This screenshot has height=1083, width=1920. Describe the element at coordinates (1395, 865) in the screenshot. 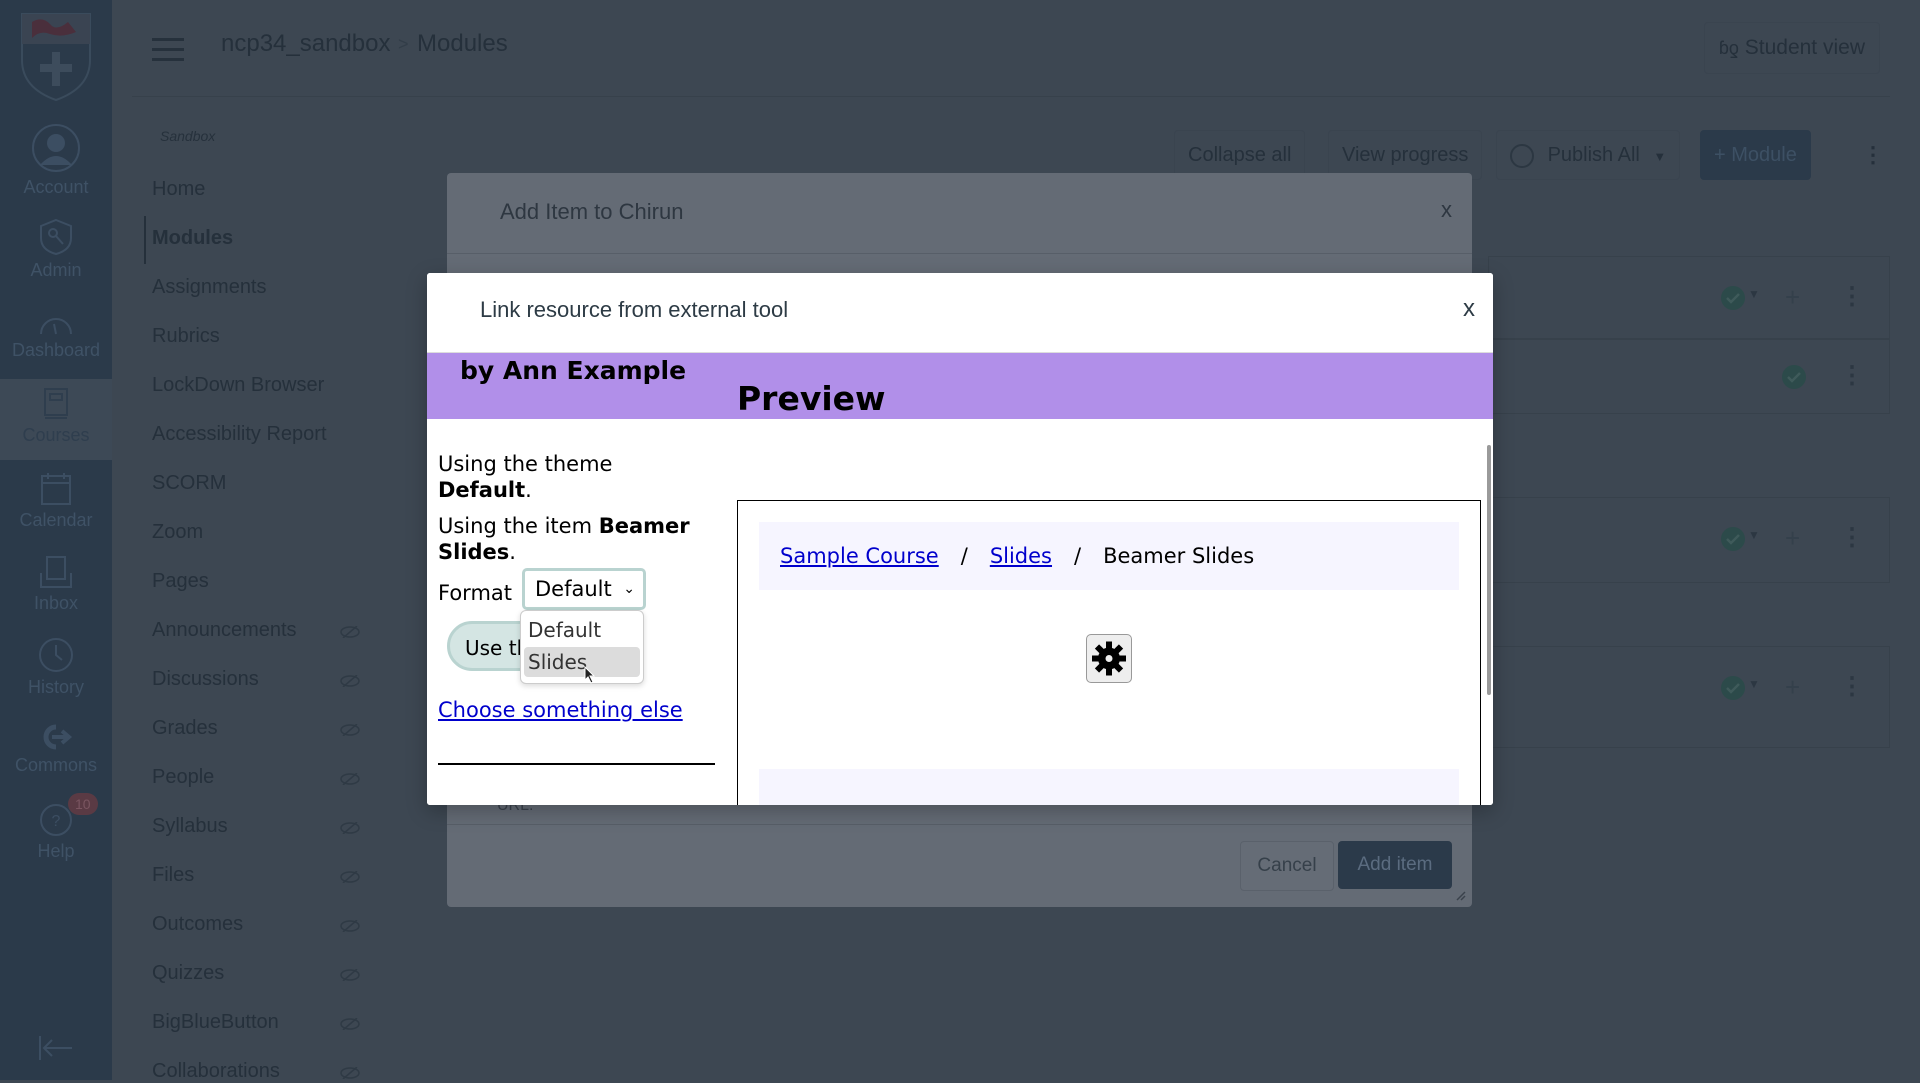

I see `add-item-button: Add item` at that location.